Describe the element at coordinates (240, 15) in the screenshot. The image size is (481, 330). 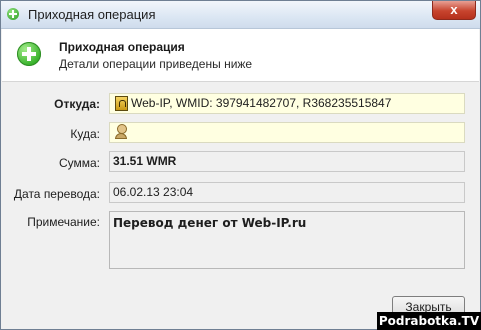
I see `title-bar: Приходная операция x` at that location.